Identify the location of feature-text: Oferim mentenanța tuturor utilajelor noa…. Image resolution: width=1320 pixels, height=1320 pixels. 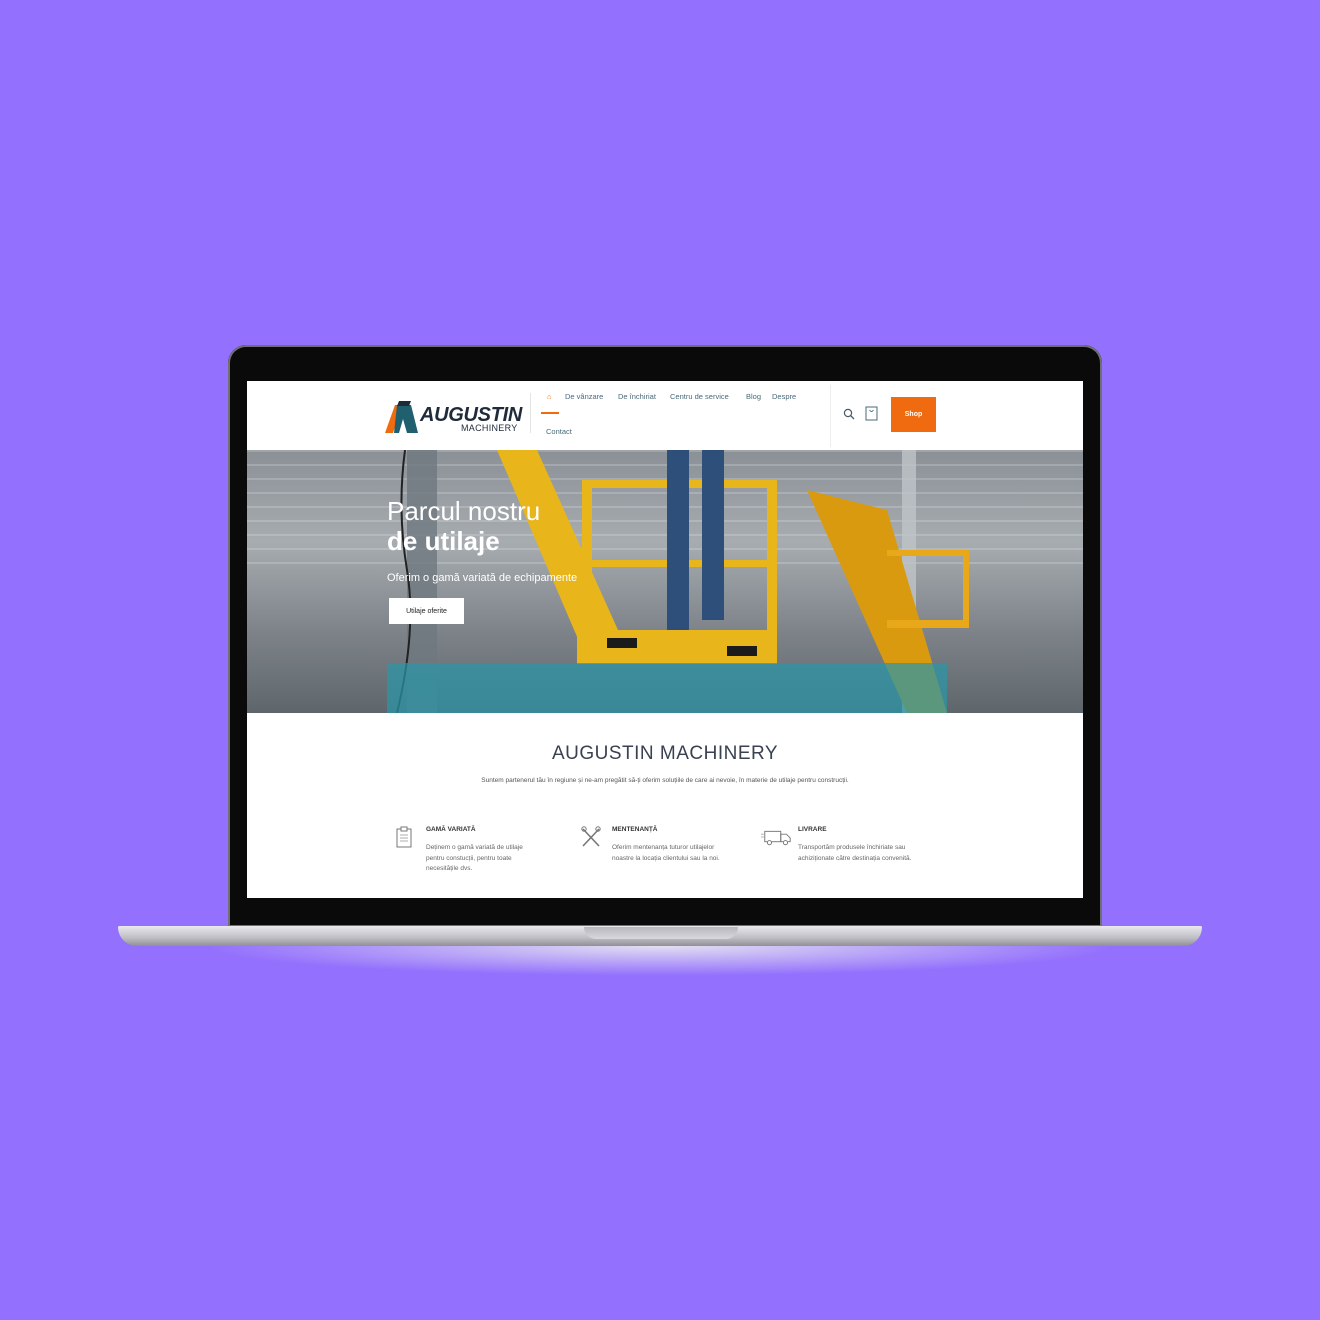
(666, 853).